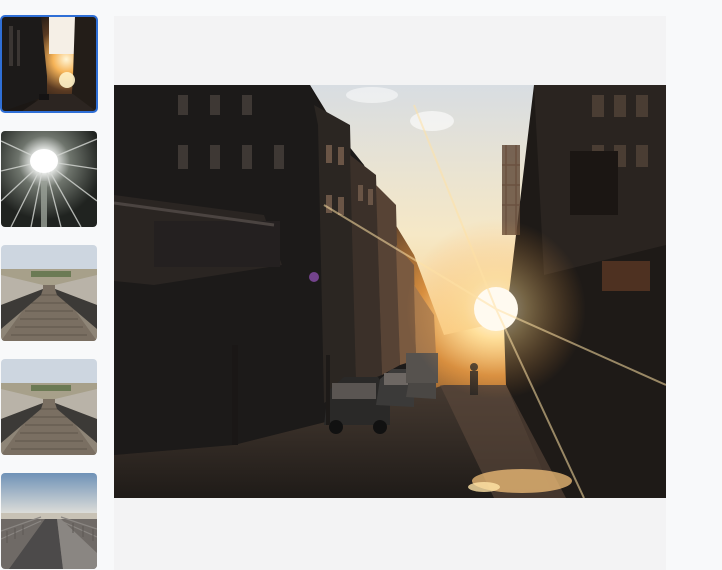 Image resolution: width=722 pixels, height=570 pixels. I want to click on pier-seaside-photo-icon, so click(49, 521).